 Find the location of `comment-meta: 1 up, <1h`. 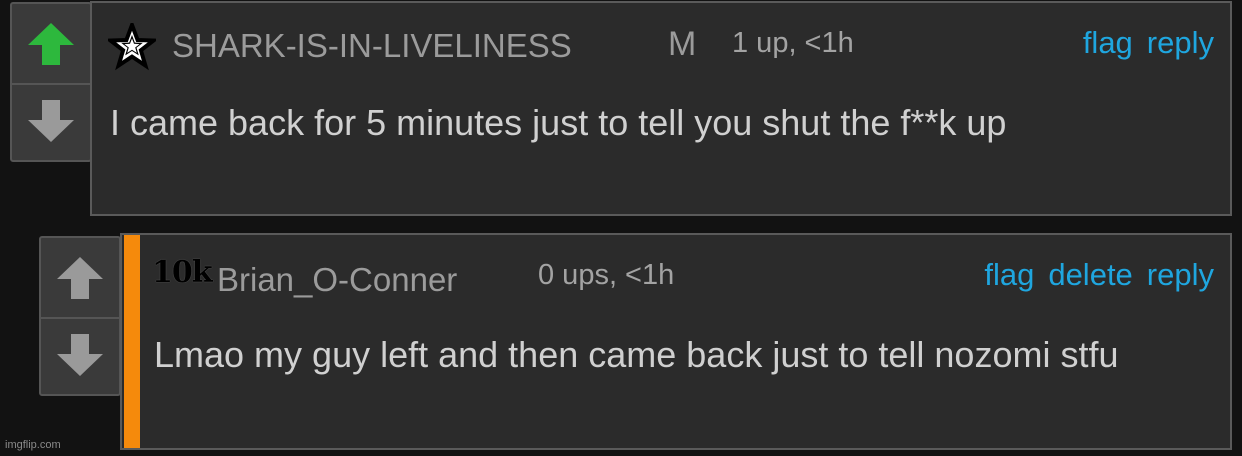

comment-meta: 1 up, <1h is located at coordinates (793, 43).